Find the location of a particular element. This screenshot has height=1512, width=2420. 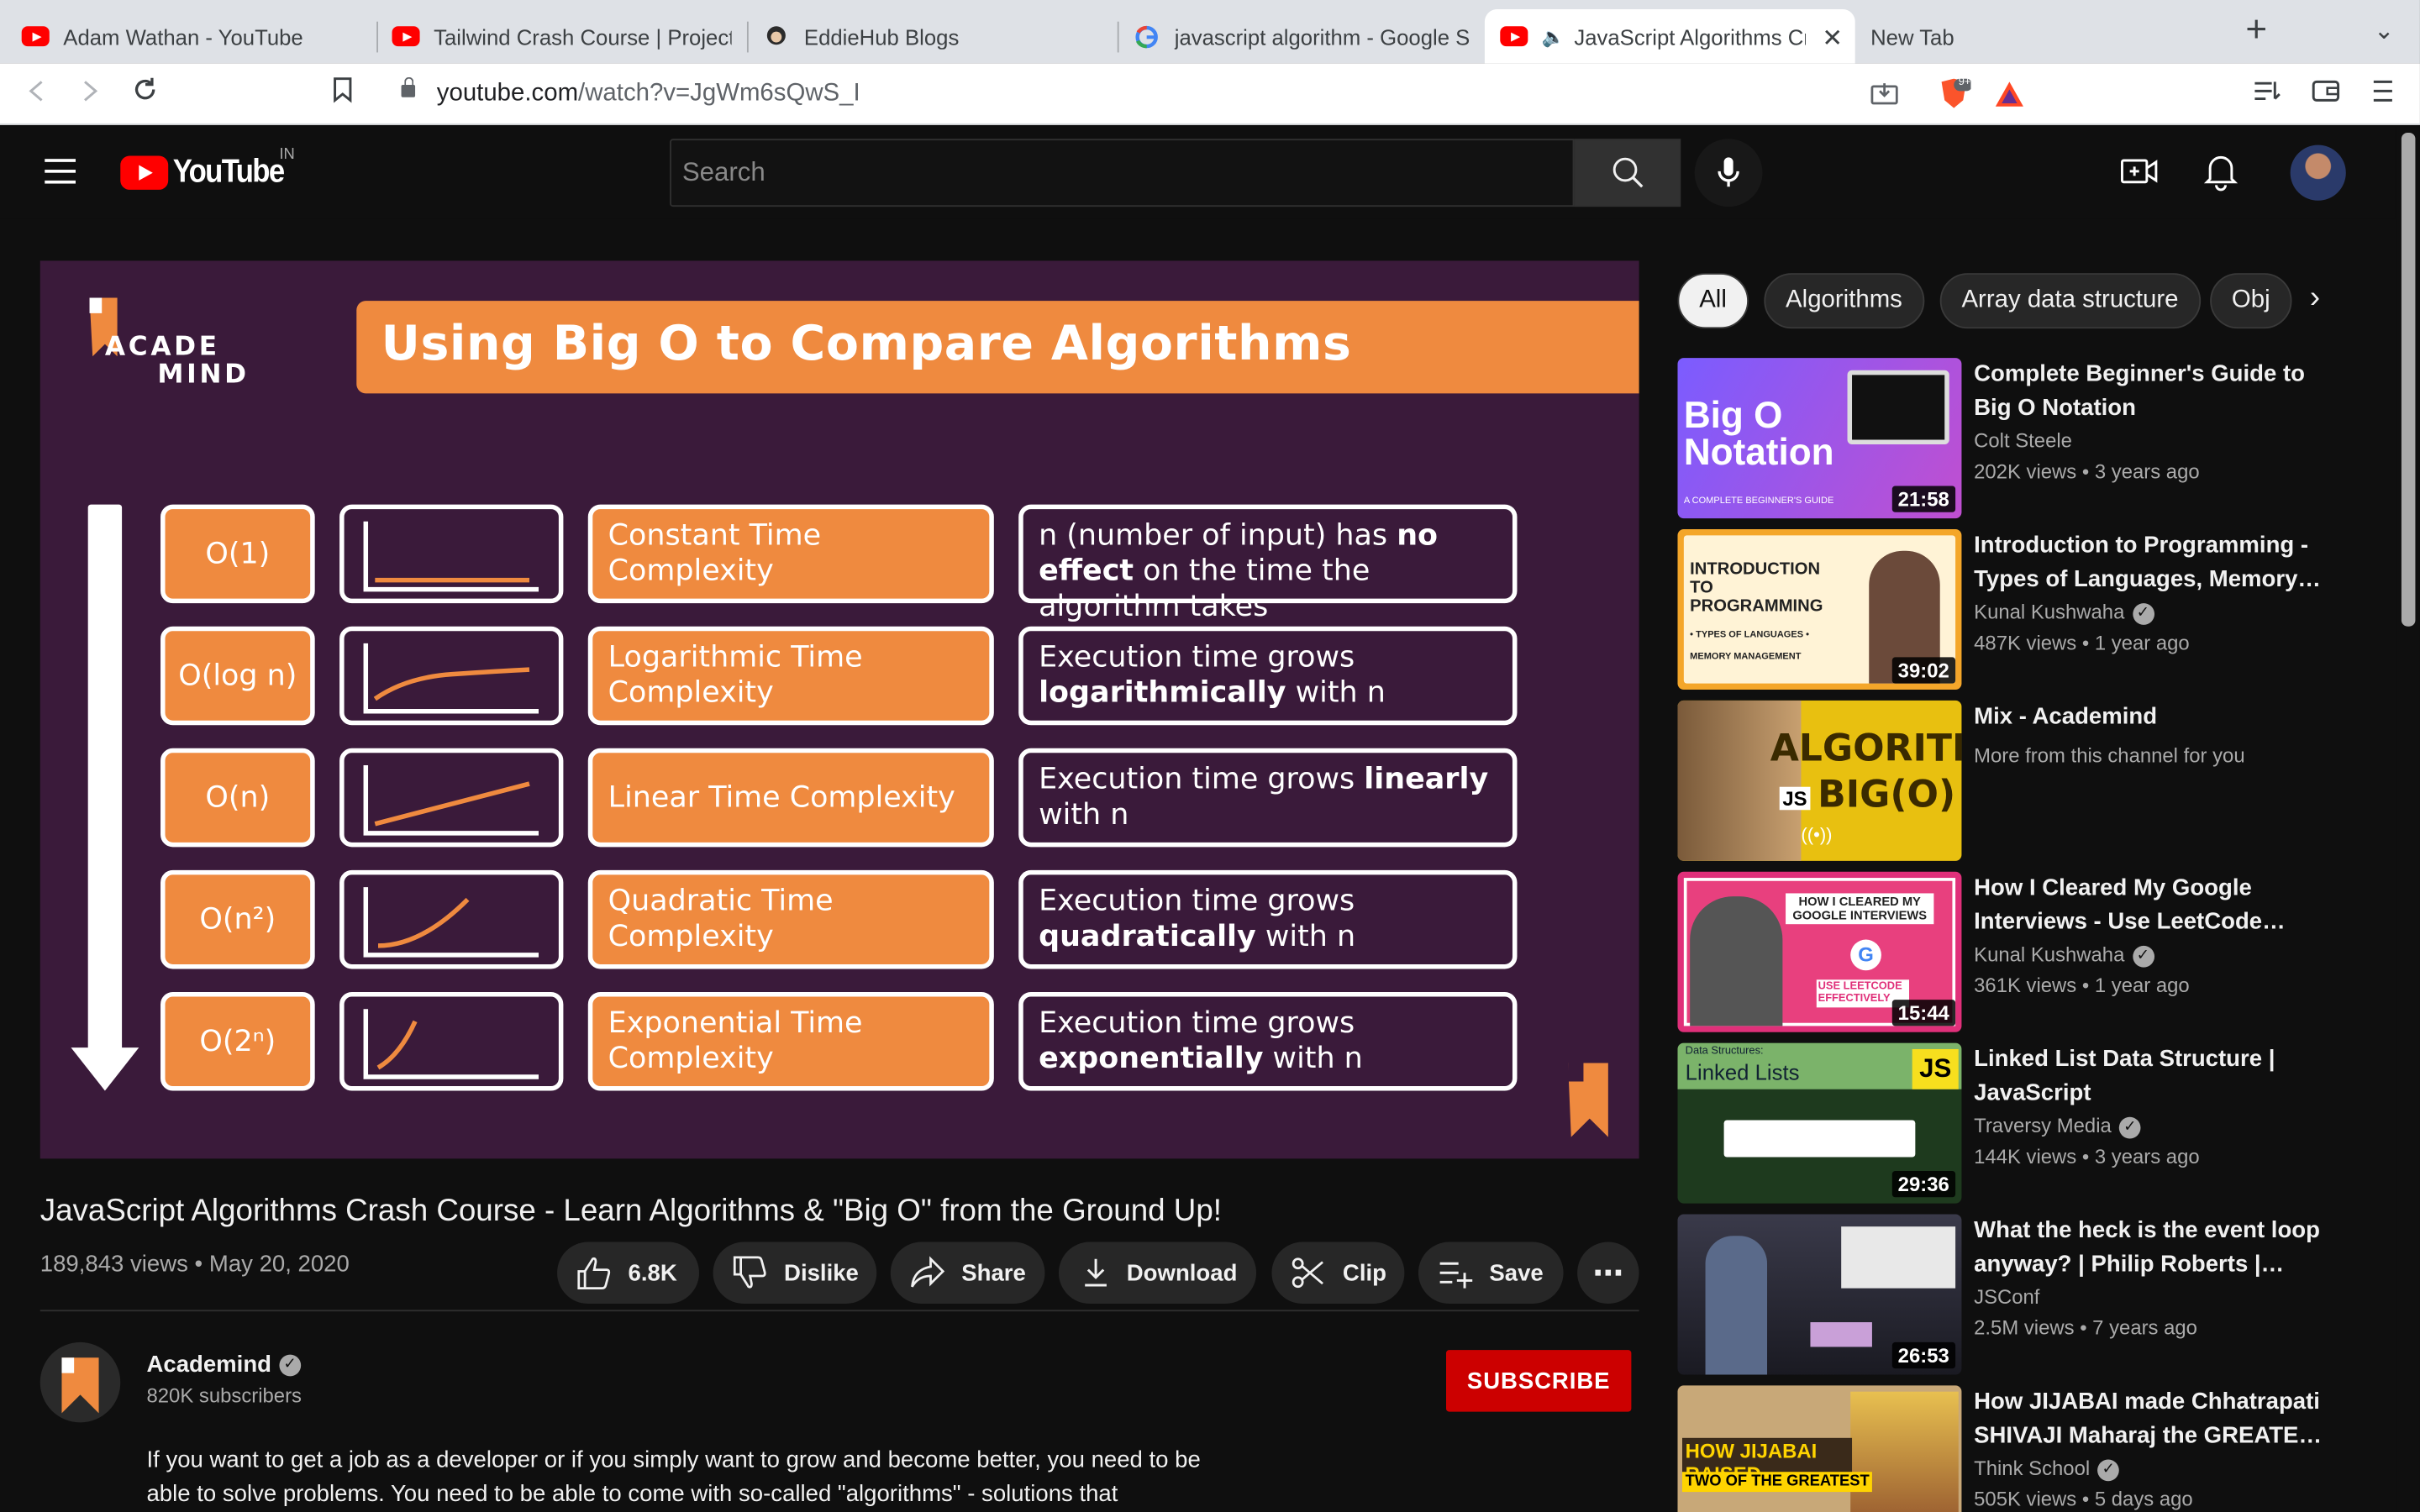

verified-check-icon: ✓ is located at coordinates (2143, 613).